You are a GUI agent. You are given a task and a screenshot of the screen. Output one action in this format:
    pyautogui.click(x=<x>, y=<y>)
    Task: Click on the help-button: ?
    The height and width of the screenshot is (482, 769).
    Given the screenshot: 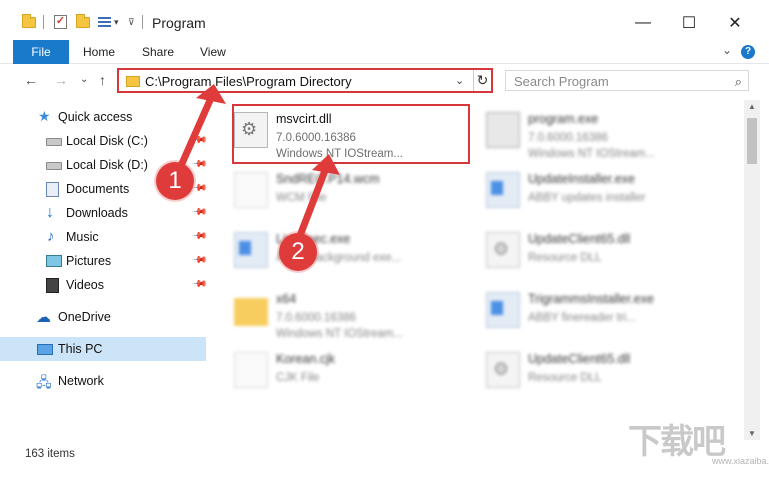 What is the action you would take?
    pyautogui.click(x=748, y=52)
    